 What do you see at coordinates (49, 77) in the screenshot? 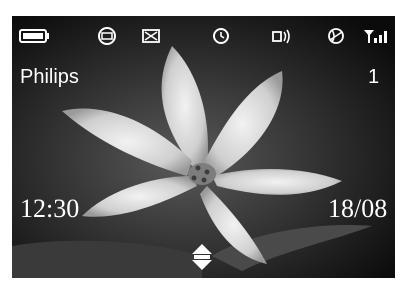
I see `operator-name: Philips` at bounding box center [49, 77].